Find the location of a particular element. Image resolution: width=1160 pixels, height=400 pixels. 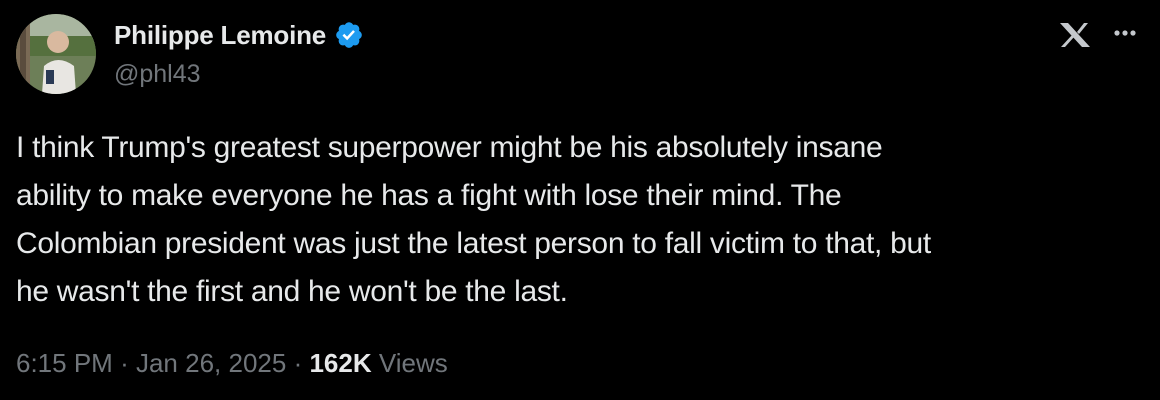

name-row: Philippe Lemoine is located at coordinates (239, 35).